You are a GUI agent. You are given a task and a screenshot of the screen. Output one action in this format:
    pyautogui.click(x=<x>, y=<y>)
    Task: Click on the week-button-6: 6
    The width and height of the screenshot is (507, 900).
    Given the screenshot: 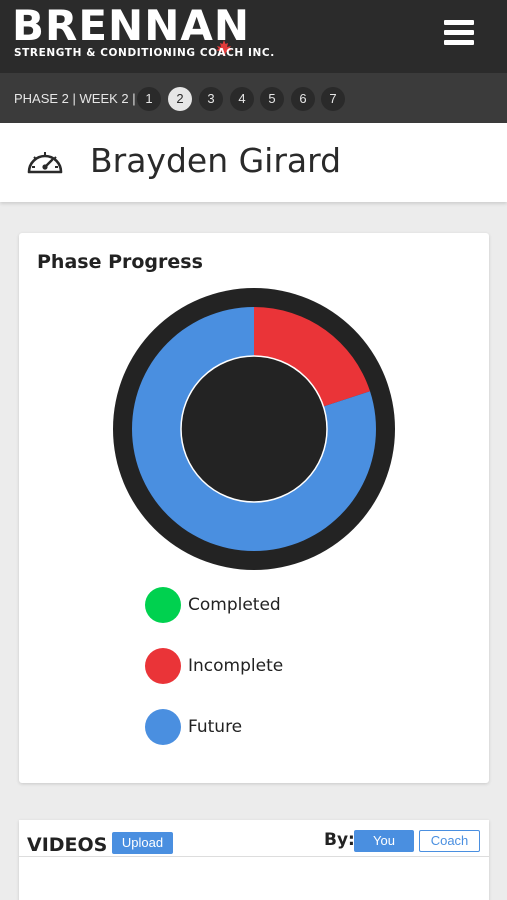 What is the action you would take?
    pyautogui.click(x=303, y=99)
    